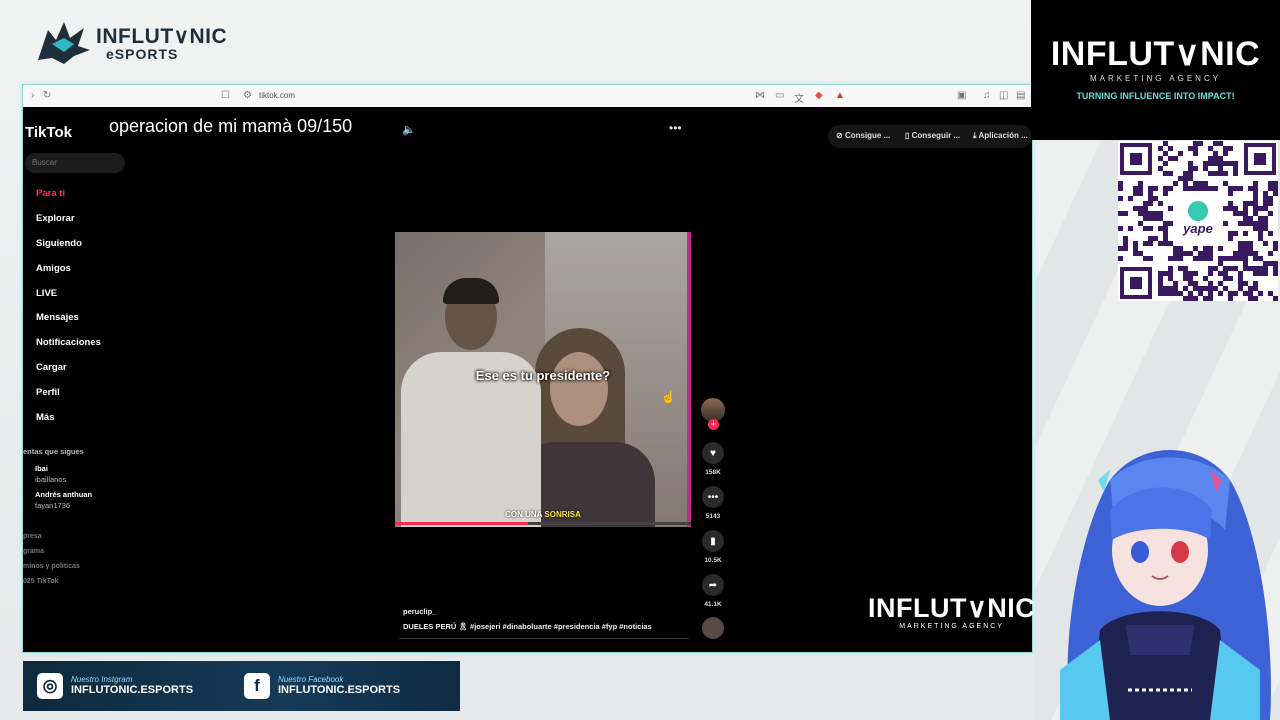  What do you see at coordinates (46, 293) in the screenshot?
I see `nav-live: LIVE` at bounding box center [46, 293].